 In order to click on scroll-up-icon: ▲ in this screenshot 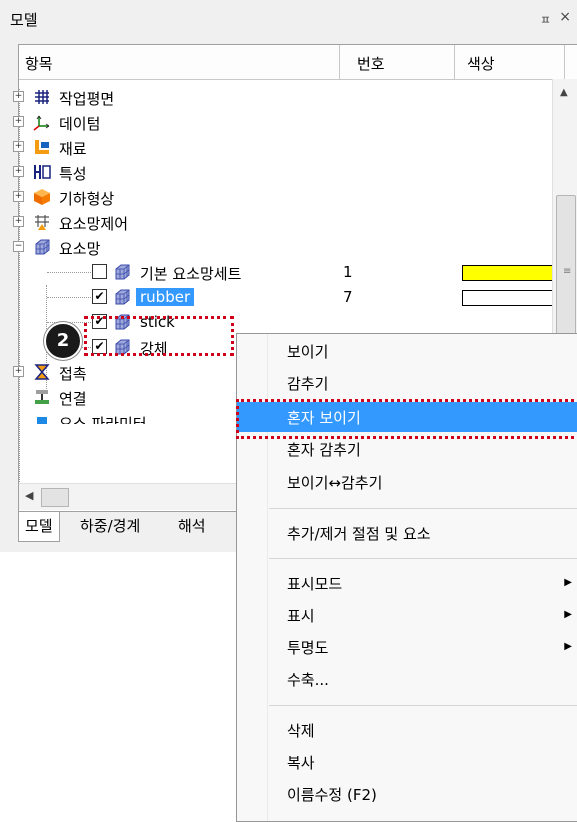, I will do `click(564, 92)`.